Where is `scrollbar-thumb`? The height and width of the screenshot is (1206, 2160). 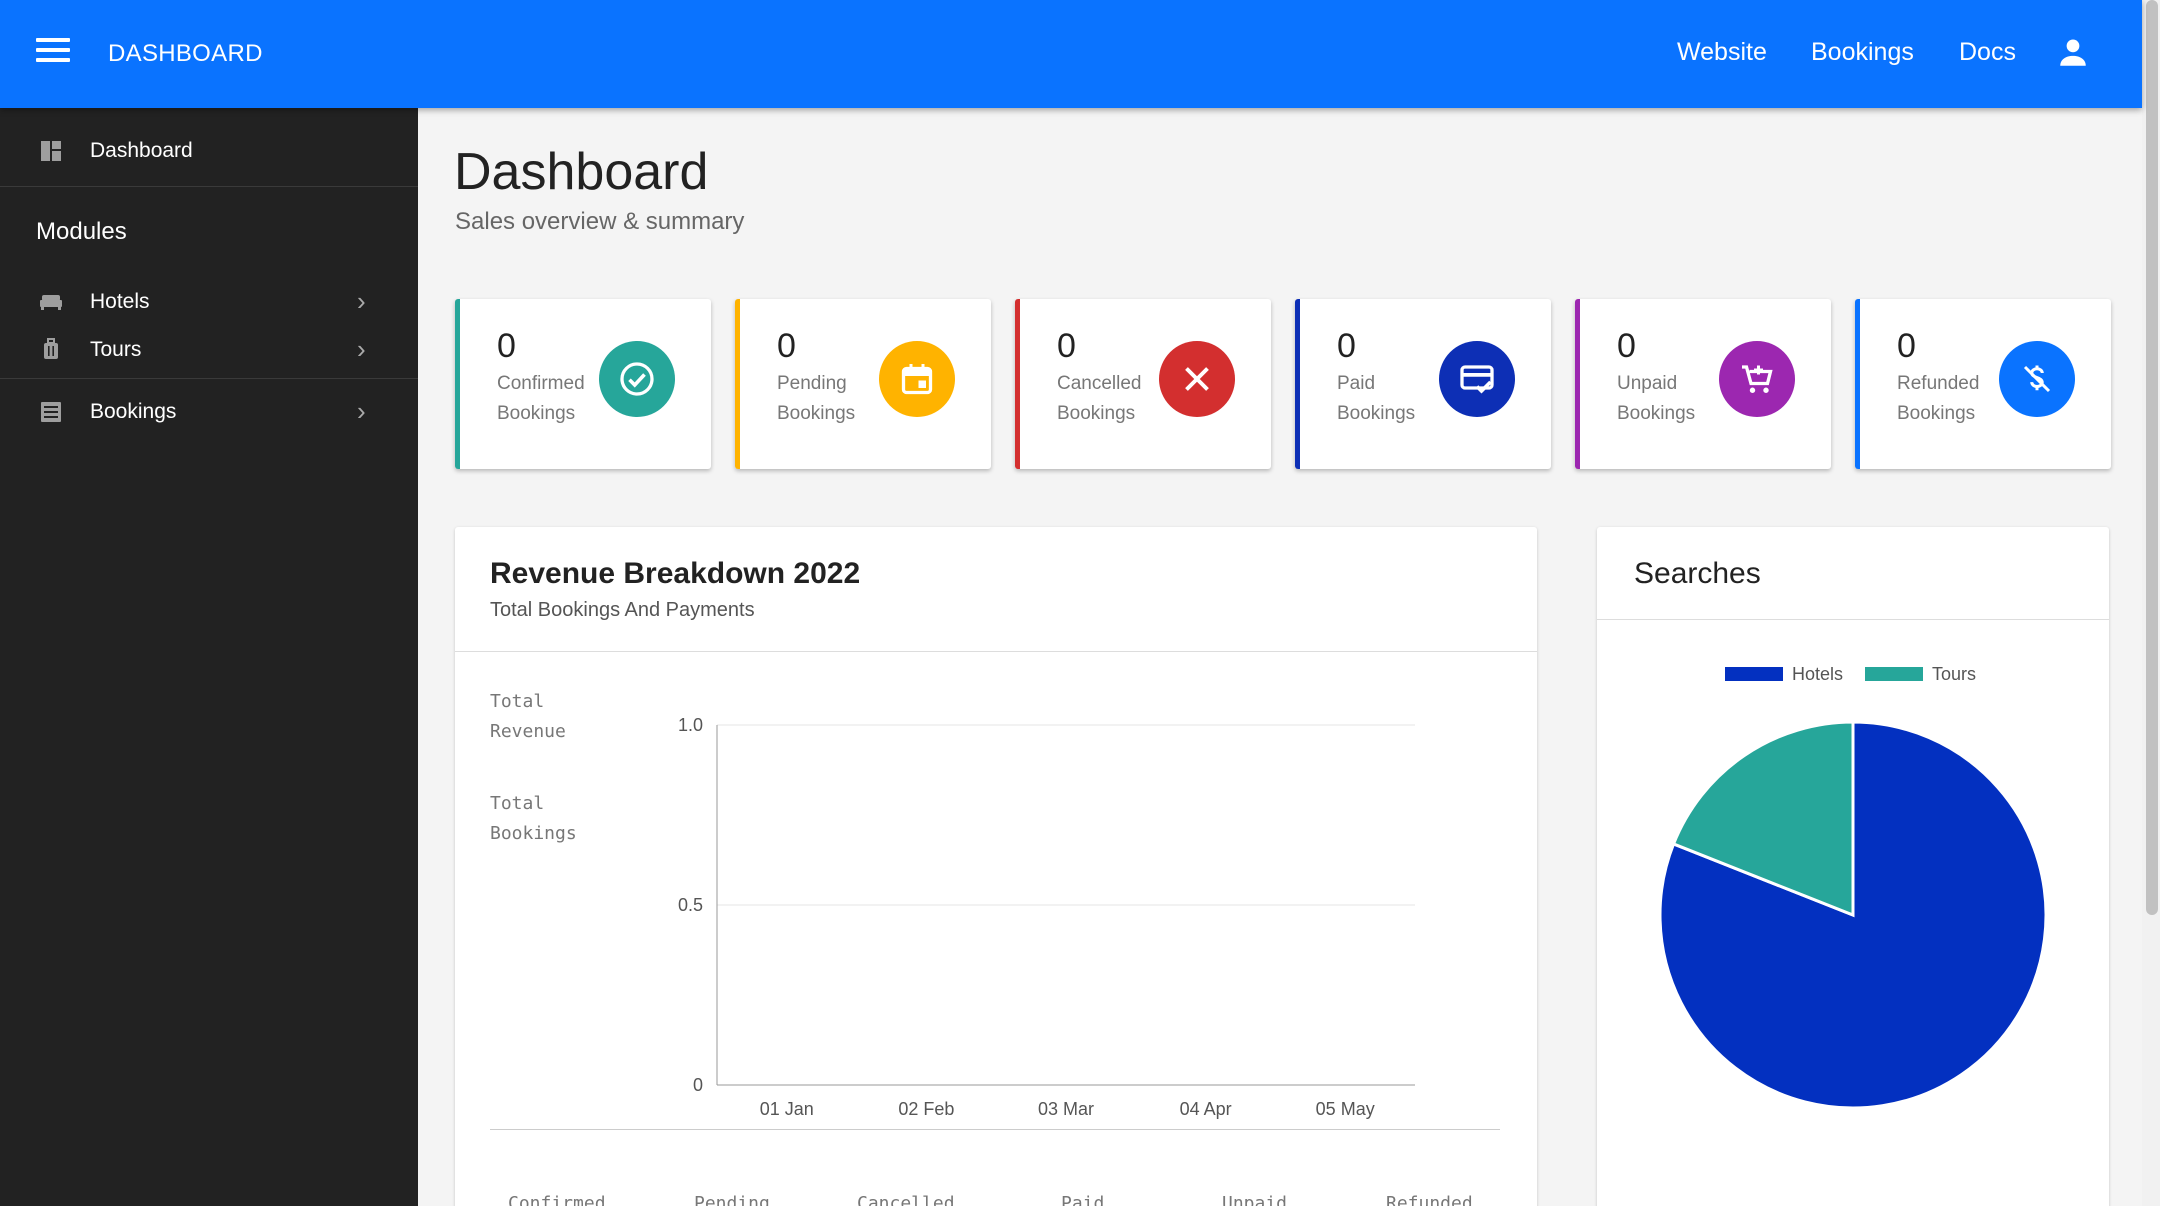 scrollbar-thumb is located at coordinates (2152, 457).